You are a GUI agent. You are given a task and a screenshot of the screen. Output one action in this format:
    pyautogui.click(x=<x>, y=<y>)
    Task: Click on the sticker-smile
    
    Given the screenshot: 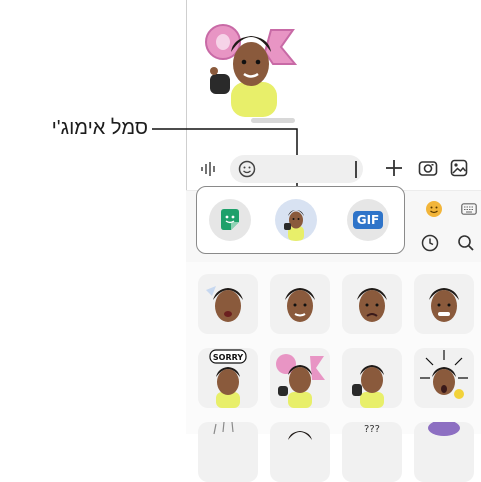 What is the action you would take?
    pyautogui.click(x=300, y=304)
    